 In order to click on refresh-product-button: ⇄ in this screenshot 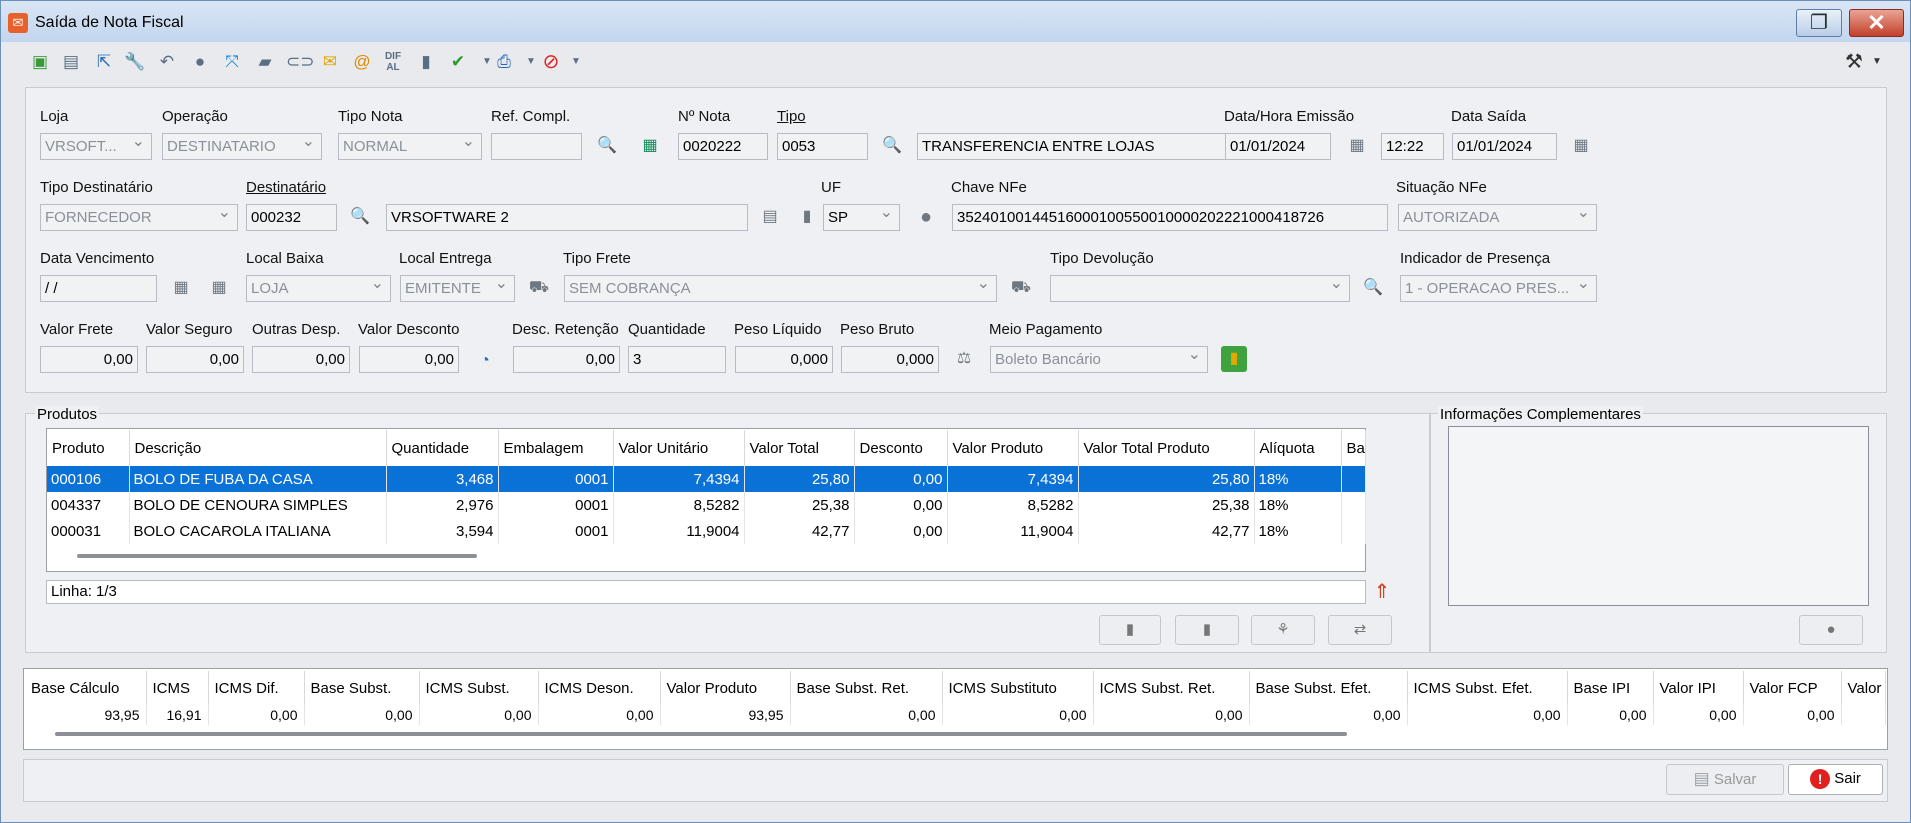, I will do `click(1360, 630)`.